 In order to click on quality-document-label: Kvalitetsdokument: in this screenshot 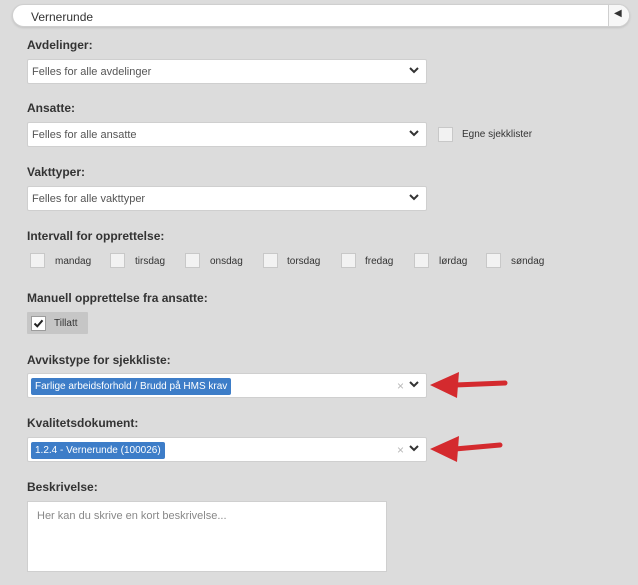, I will do `click(83, 423)`.